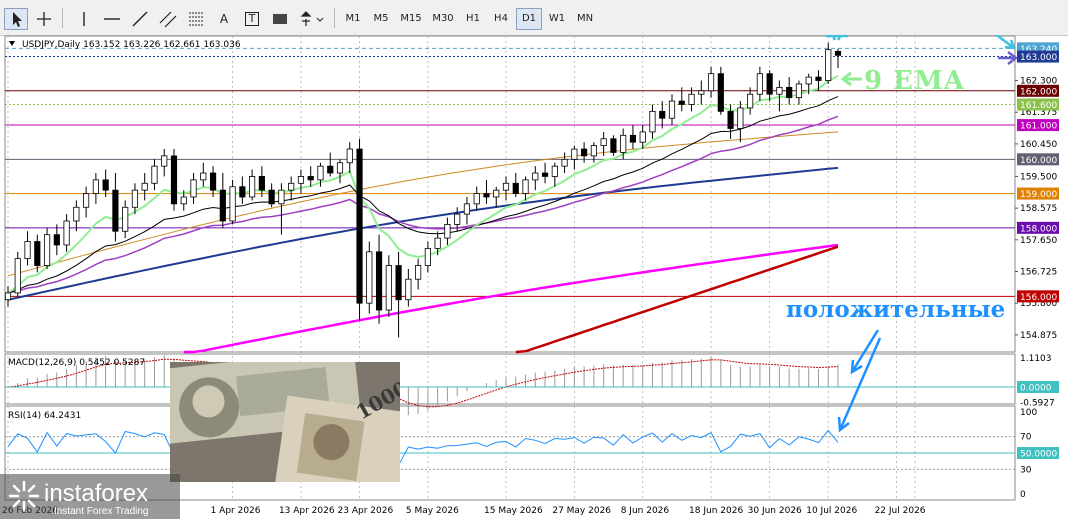 The width and height of the screenshot is (1068, 519). I want to click on price-level-label-text: 159.000, so click(1038, 195).